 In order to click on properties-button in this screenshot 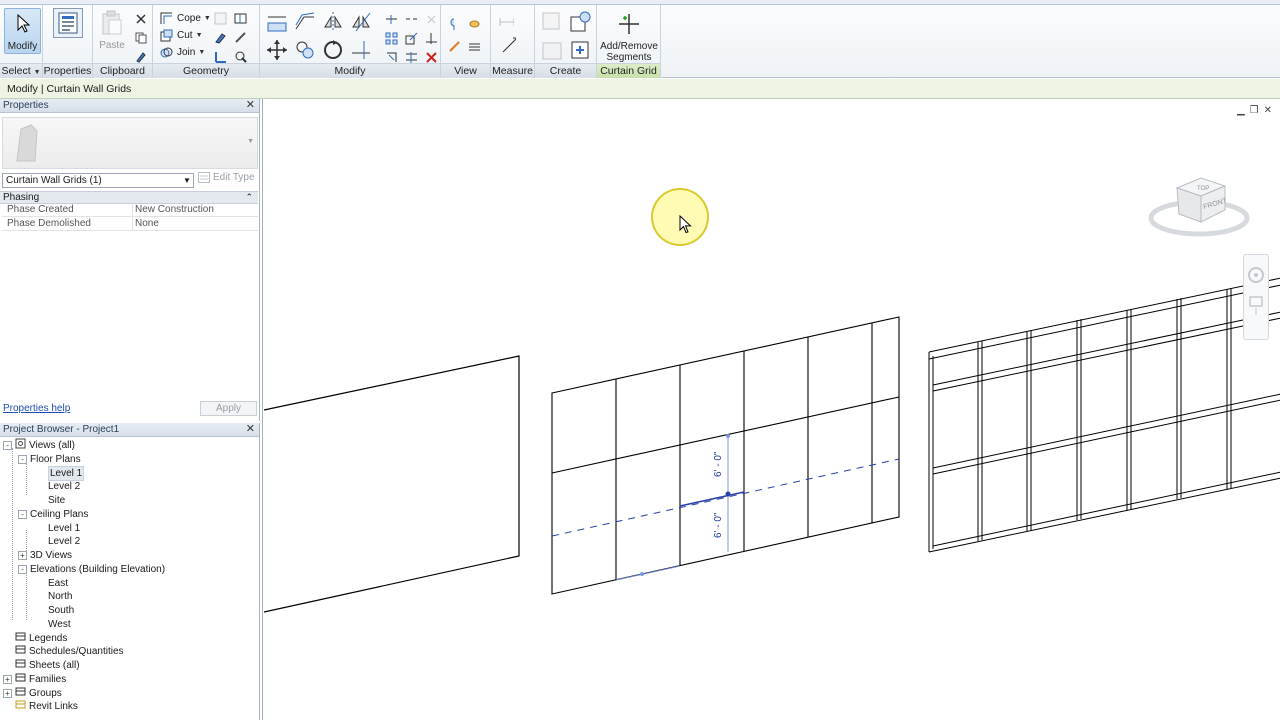, I will do `click(68, 31)`.